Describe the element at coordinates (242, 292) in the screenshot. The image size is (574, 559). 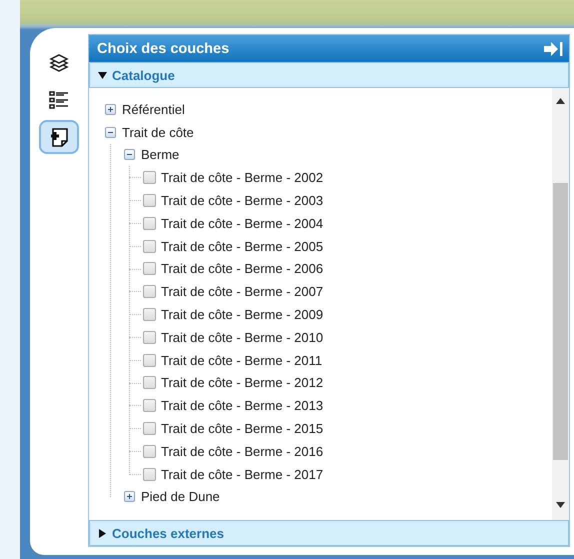
I see `layer-label: Trait de côte - Berme - 2007` at that location.